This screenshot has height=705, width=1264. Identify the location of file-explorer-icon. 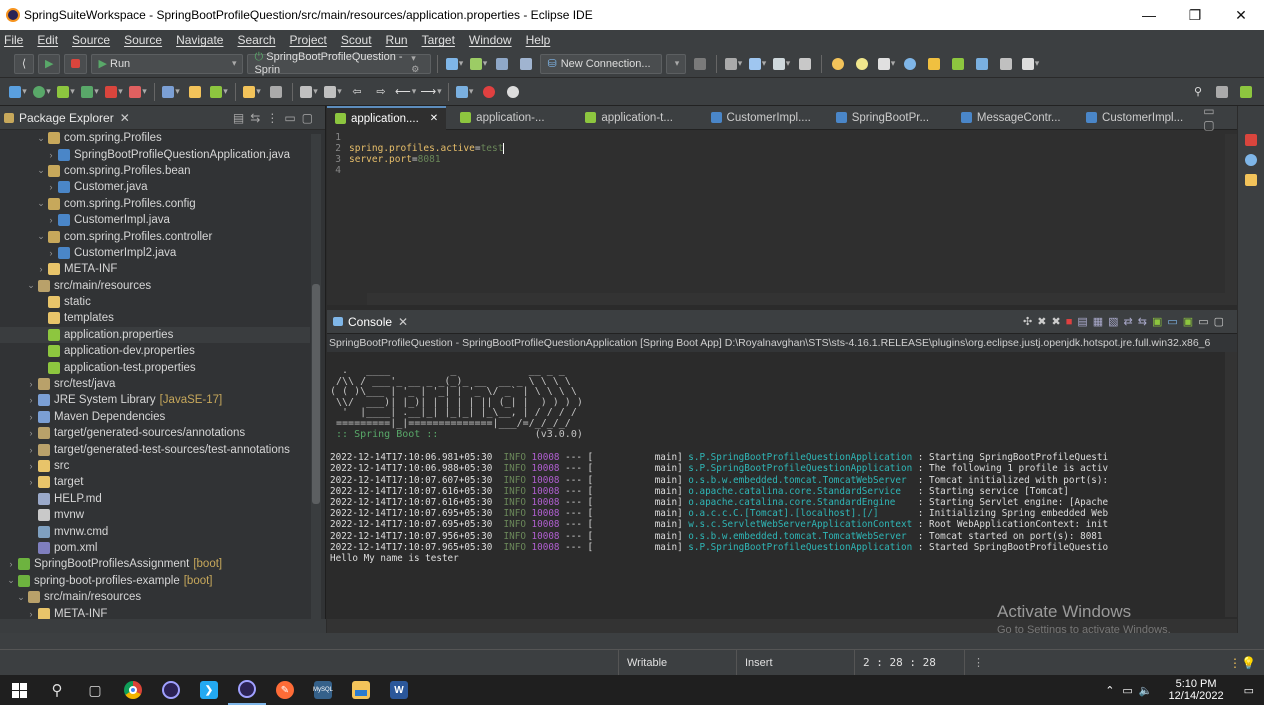
(361, 690).